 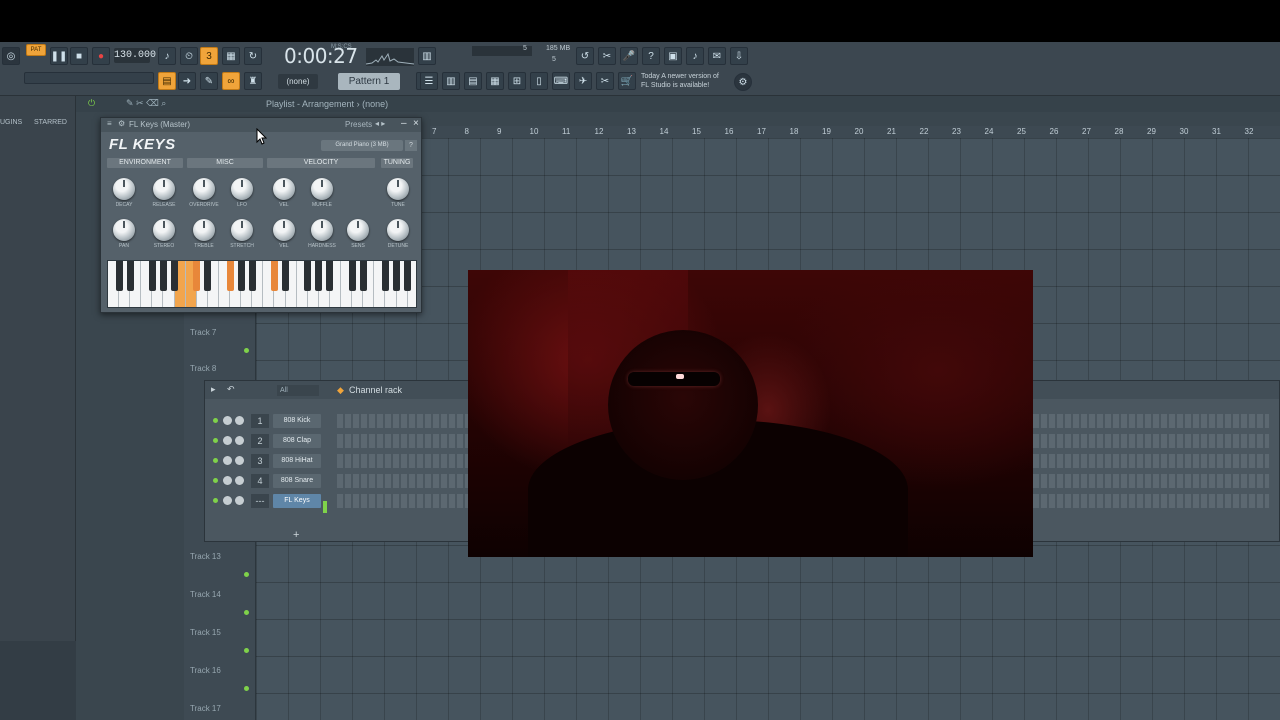 I want to click on rack-swing-icon: ◆, so click(x=340, y=390).